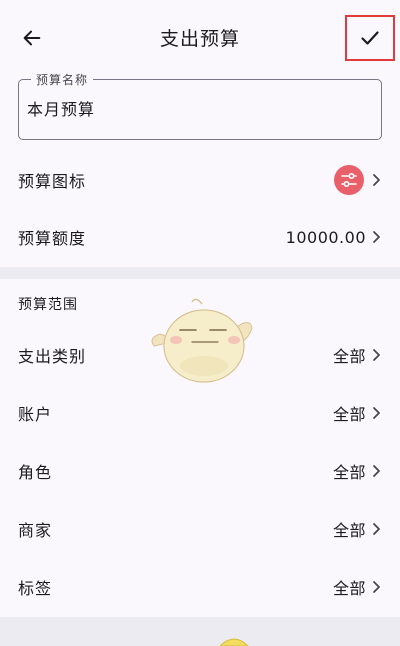  Describe the element at coordinates (234, 642) in the screenshot. I see `mascot-partial` at that location.